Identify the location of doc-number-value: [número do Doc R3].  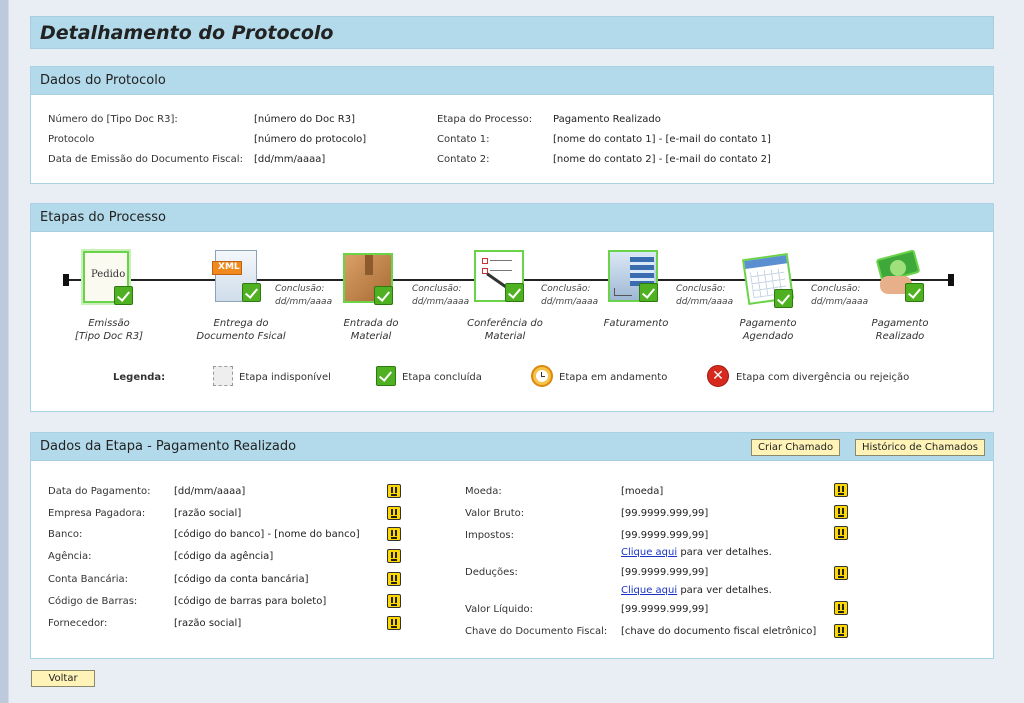
(305, 119).